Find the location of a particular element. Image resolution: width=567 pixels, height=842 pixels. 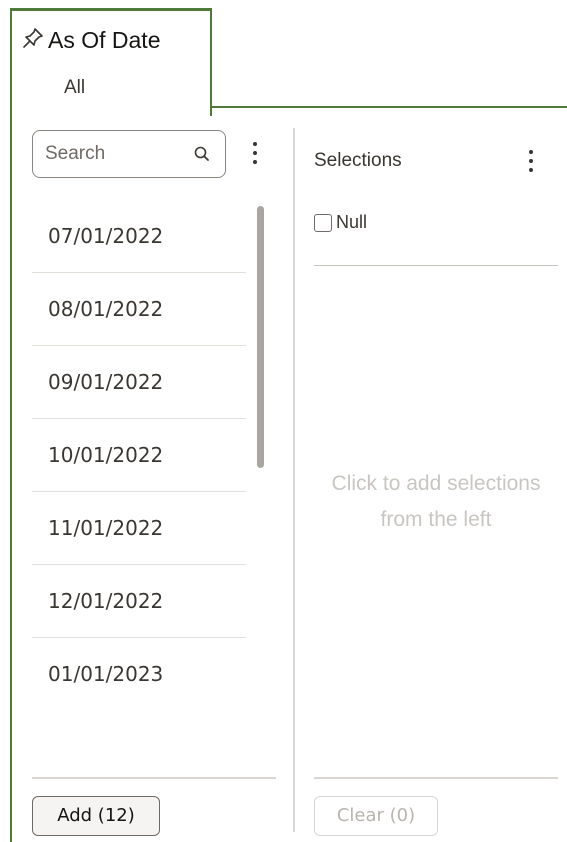

search-icon is located at coordinates (202, 154).